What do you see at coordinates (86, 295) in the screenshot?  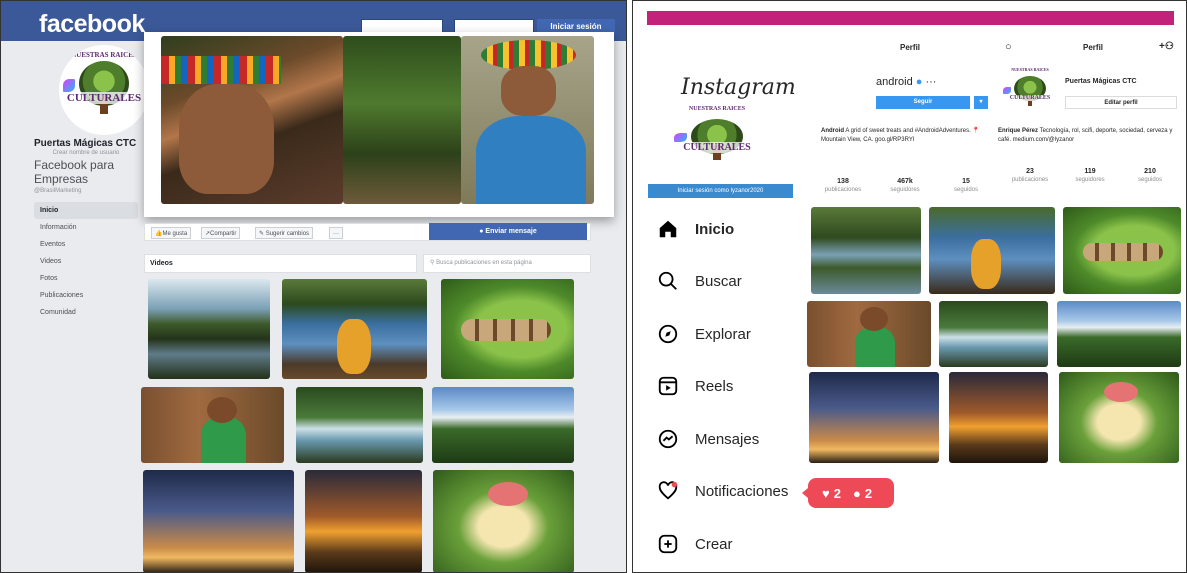 I see `nav-item-publicaciones: Publicaciones` at bounding box center [86, 295].